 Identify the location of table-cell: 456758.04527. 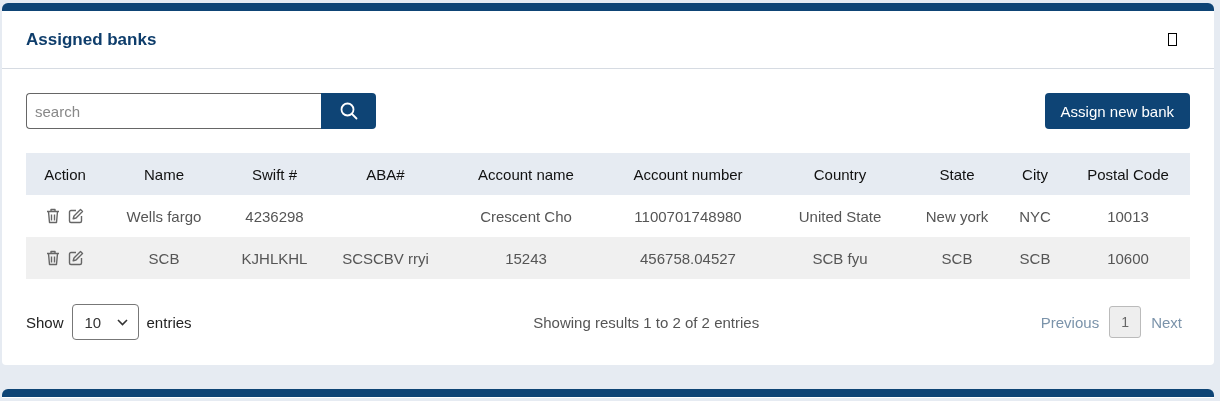
(688, 258).